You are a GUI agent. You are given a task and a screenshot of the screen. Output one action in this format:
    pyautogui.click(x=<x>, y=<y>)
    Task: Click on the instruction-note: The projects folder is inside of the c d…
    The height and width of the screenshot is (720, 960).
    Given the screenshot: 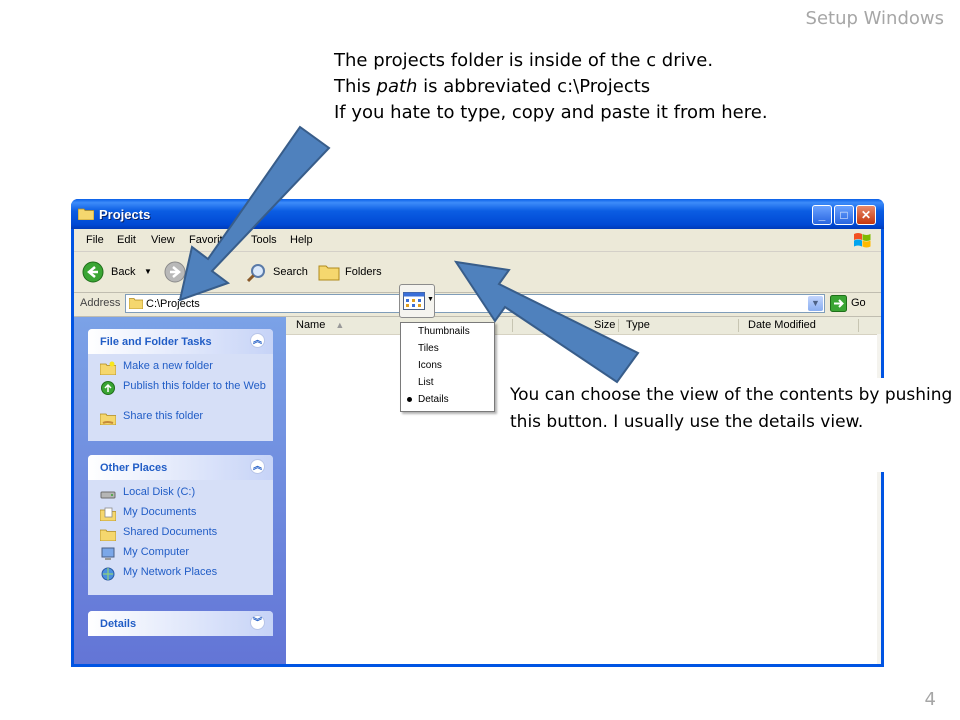 What is the action you would take?
    pyautogui.click(x=551, y=87)
    